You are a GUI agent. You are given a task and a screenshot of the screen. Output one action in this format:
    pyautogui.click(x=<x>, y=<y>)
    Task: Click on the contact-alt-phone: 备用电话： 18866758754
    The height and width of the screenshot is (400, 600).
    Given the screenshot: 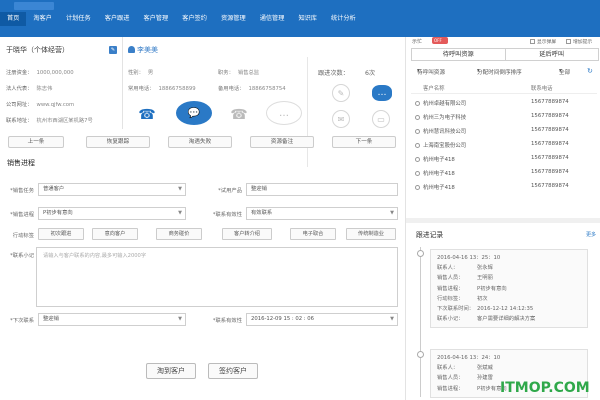 What is the action you would take?
    pyautogui.click(x=252, y=89)
    